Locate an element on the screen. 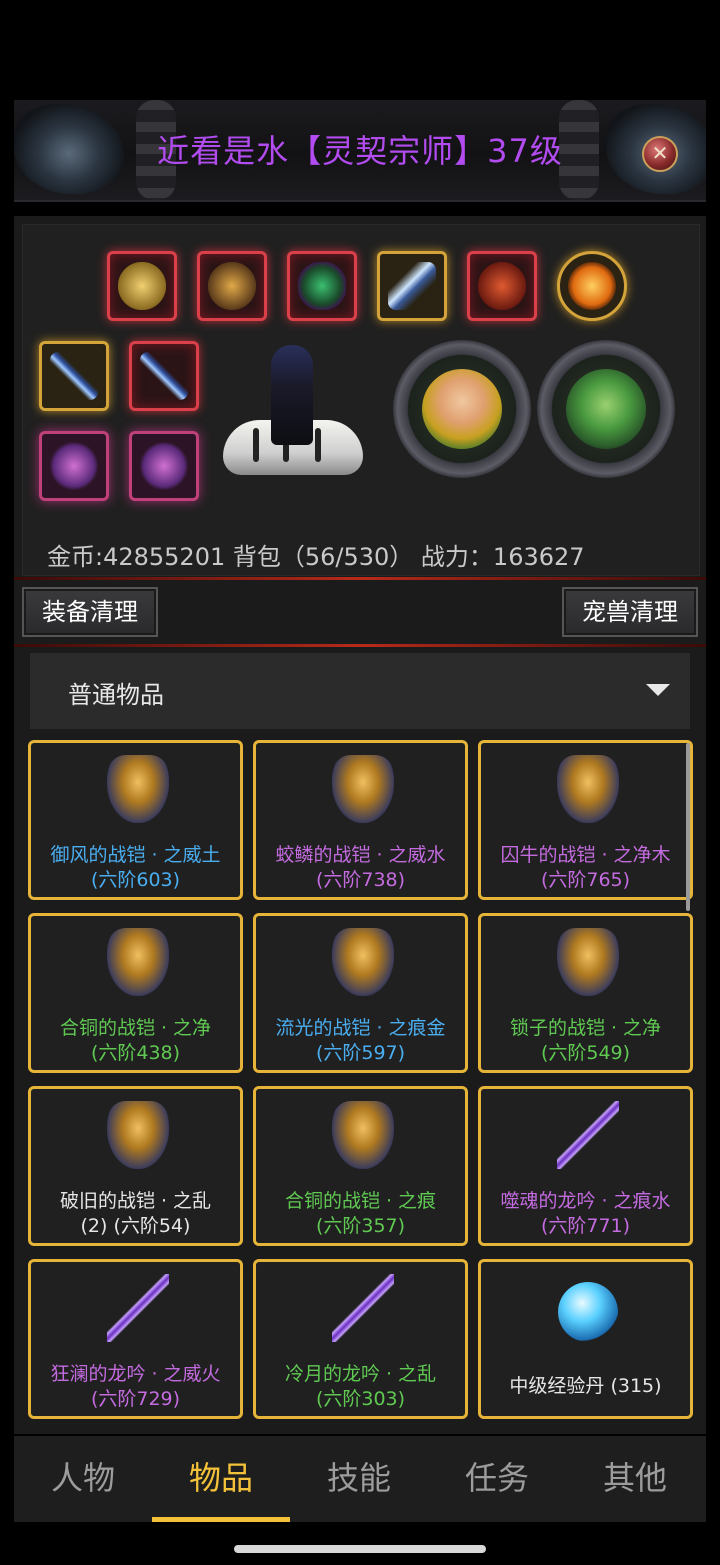 The image size is (720, 1565). item-cell: 破旧的战铠 · 之乱 (2) (六阶54) is located at coordinates (135, 1166).